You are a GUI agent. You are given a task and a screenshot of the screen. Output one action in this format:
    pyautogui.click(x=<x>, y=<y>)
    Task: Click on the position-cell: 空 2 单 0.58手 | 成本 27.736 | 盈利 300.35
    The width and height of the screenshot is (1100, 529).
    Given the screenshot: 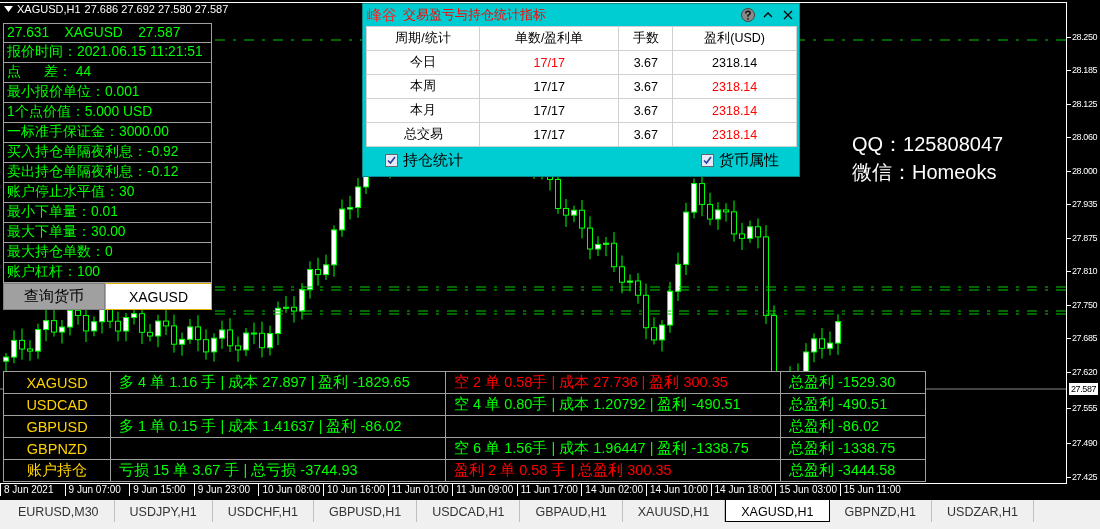 What is the action you would take?
    pyautogui.click(x=613, y=382)
    